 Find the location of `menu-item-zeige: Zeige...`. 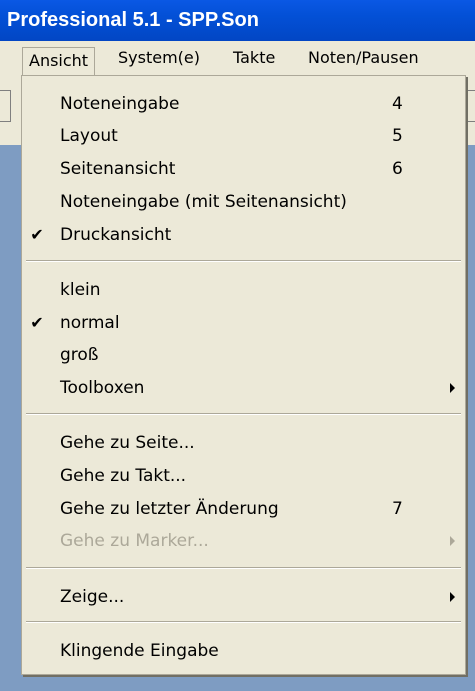

menu-item-zeige: Zeige... is located at coordinates (243, 597).